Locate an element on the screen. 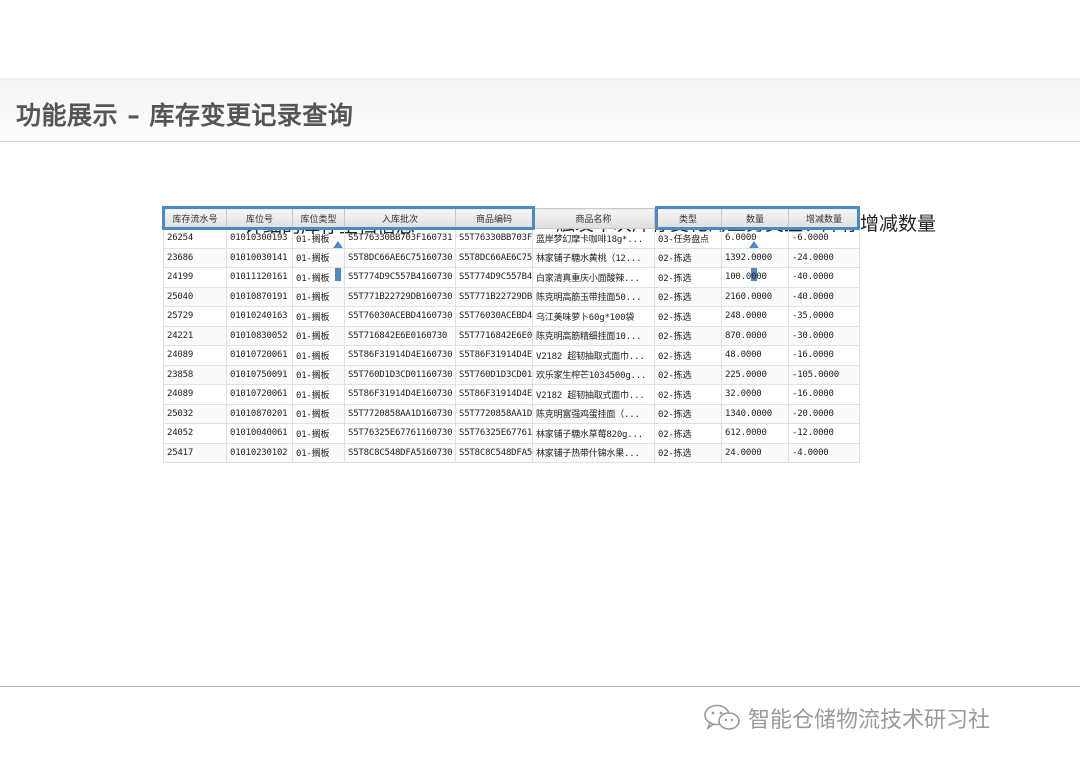 This screenshot has height=764, width=1080. column-header-change-qty: 增减数量 is located at coordinates (824, 218).